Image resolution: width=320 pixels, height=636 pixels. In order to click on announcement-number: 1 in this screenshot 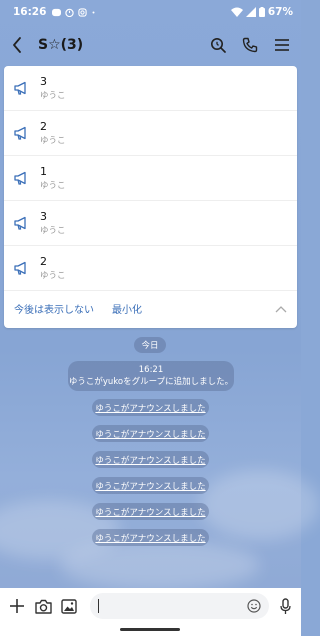, I will do `click(43, 171)`.